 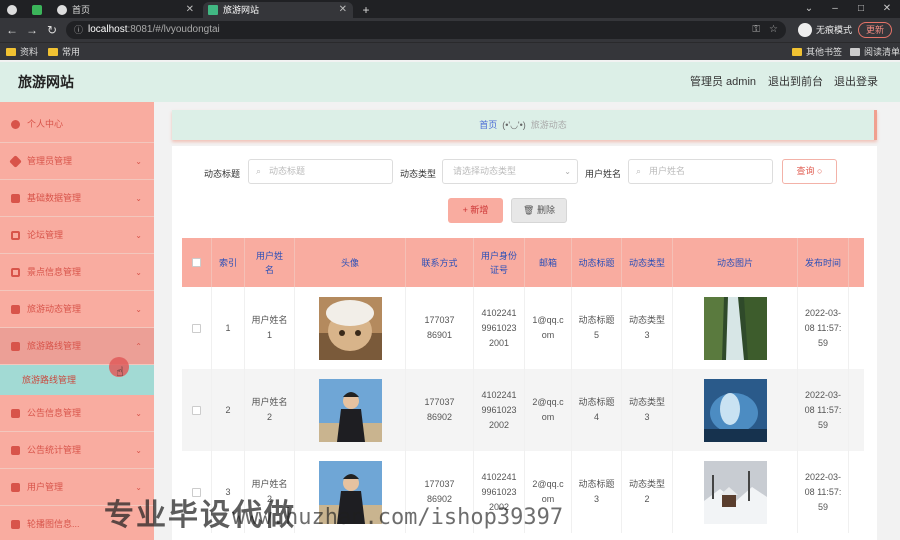 I want to click on tab-search-icon: ⌄, so click(x=809, y=9).